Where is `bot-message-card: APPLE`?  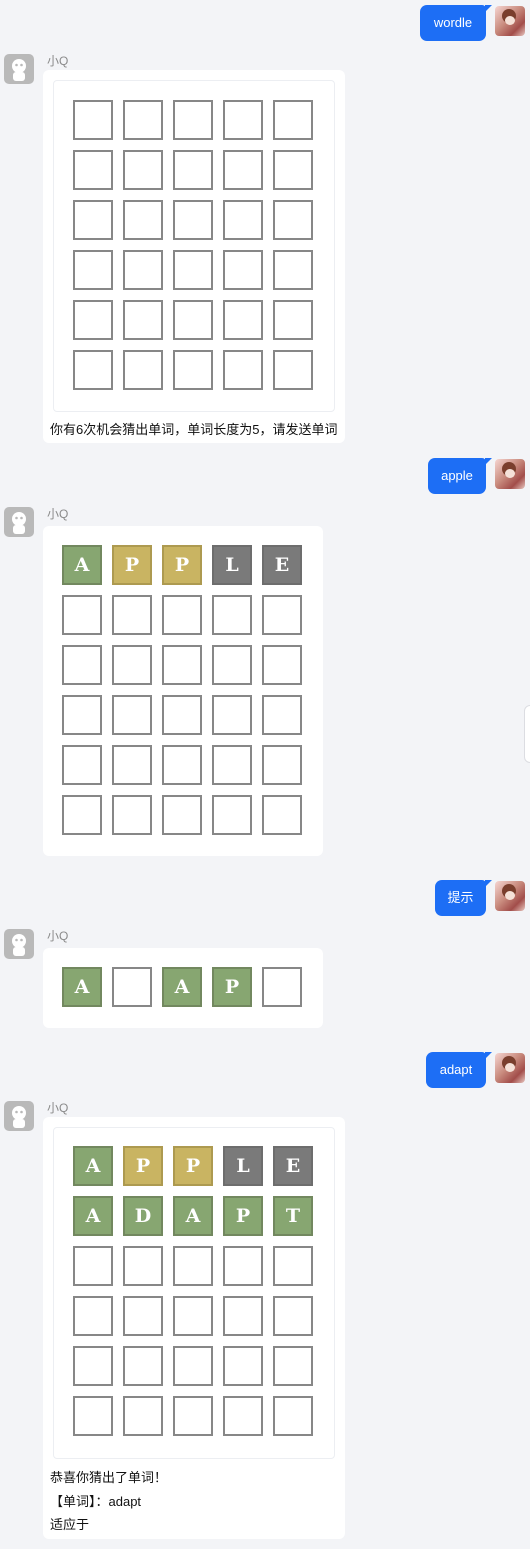 bot-message-card: APPLE is located at coordinates (183, 691).